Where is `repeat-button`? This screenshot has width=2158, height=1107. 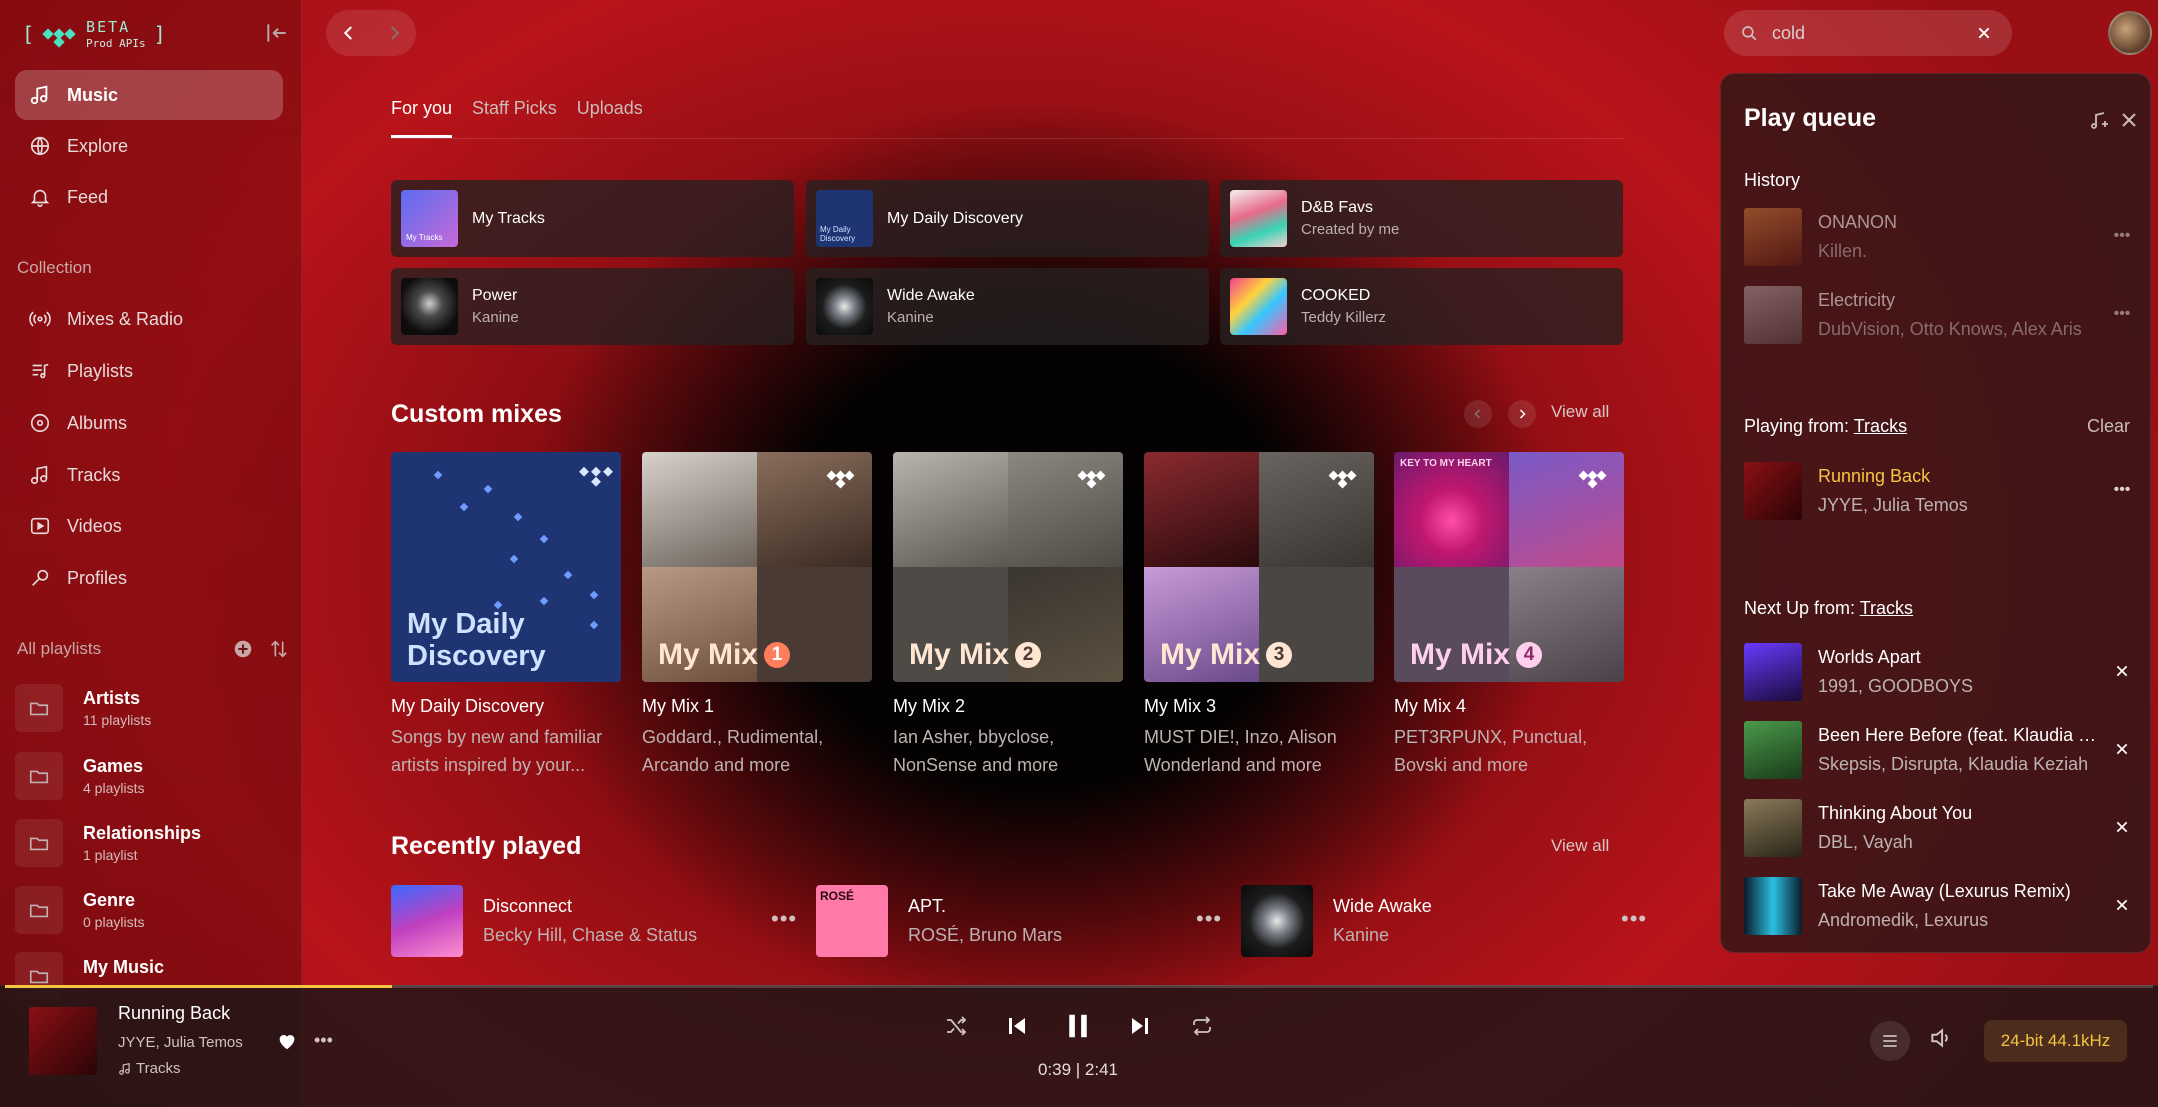
repeat-button is located at coordinates (1202, 1026).